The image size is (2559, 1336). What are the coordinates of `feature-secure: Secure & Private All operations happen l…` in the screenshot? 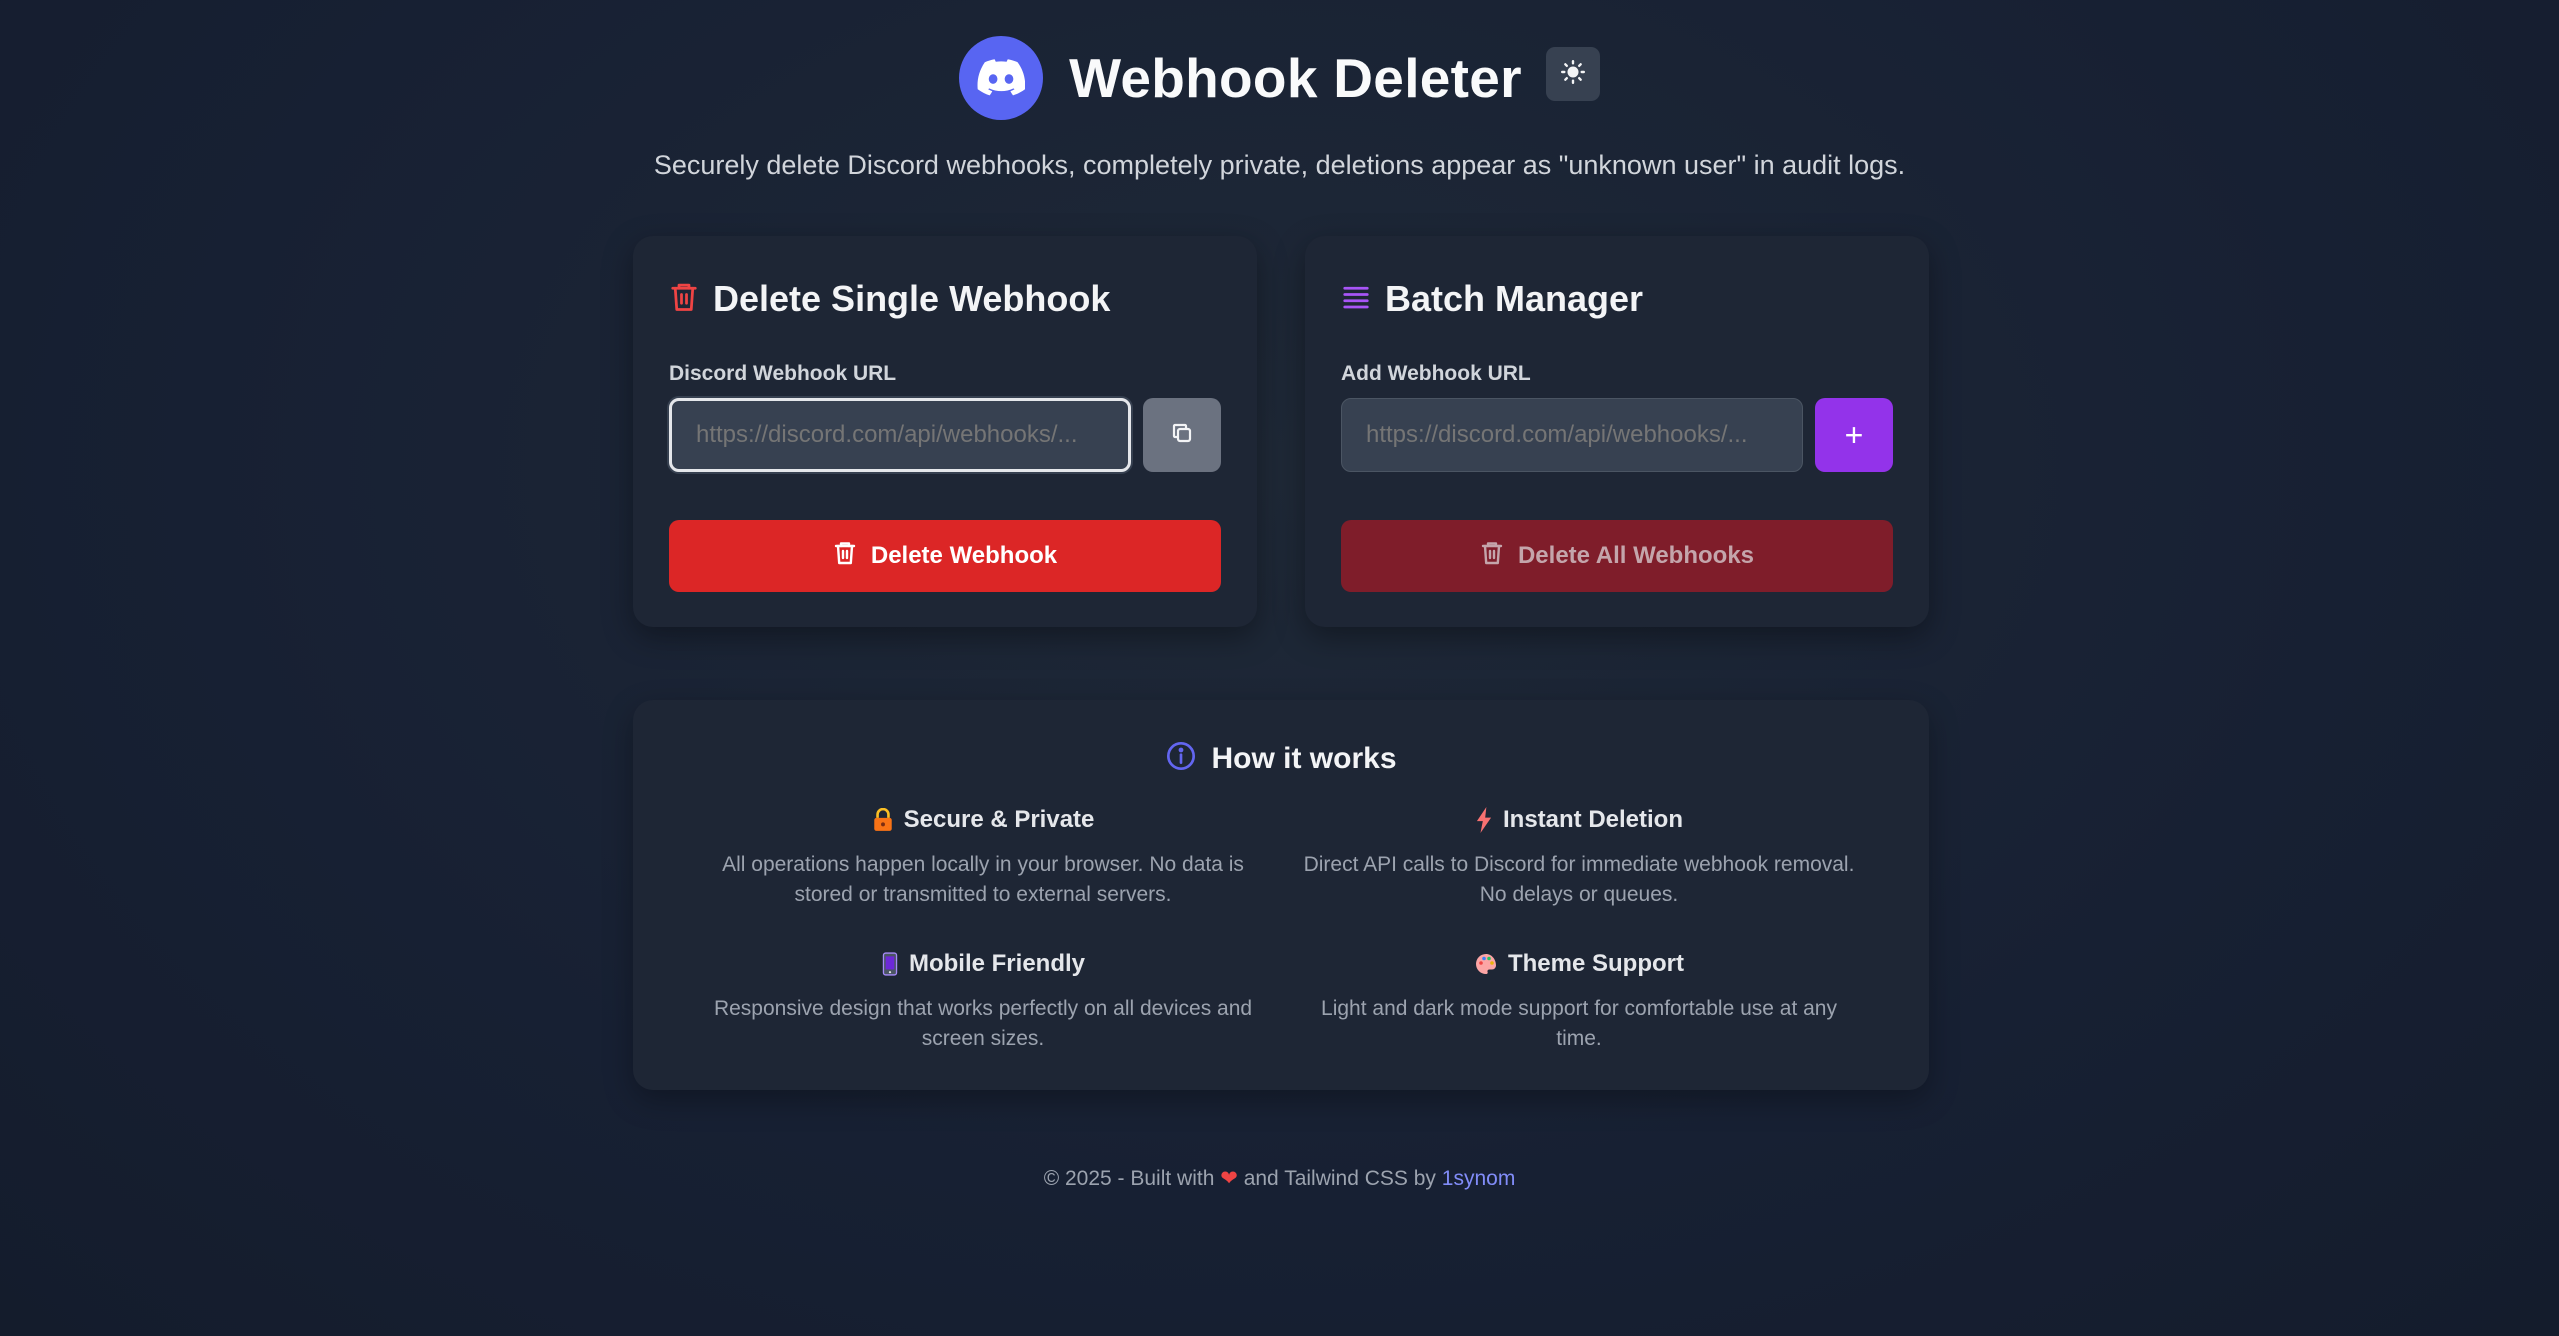 It's located at (983, 858).